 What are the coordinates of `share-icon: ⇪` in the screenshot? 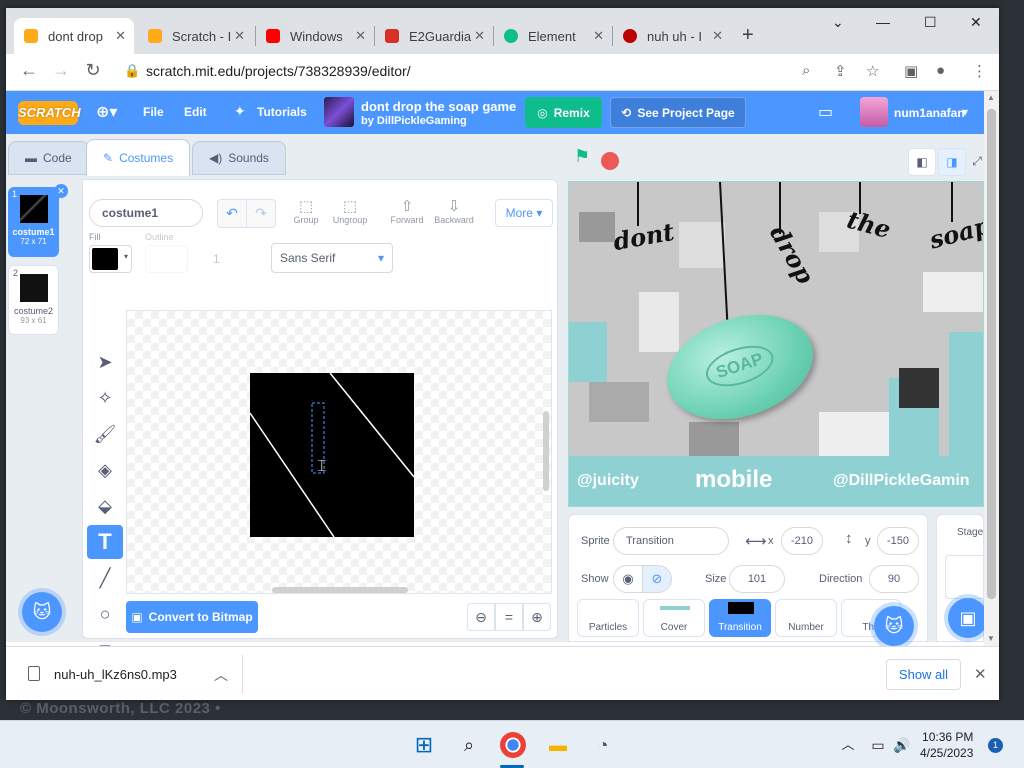 It's located at (840, 71).